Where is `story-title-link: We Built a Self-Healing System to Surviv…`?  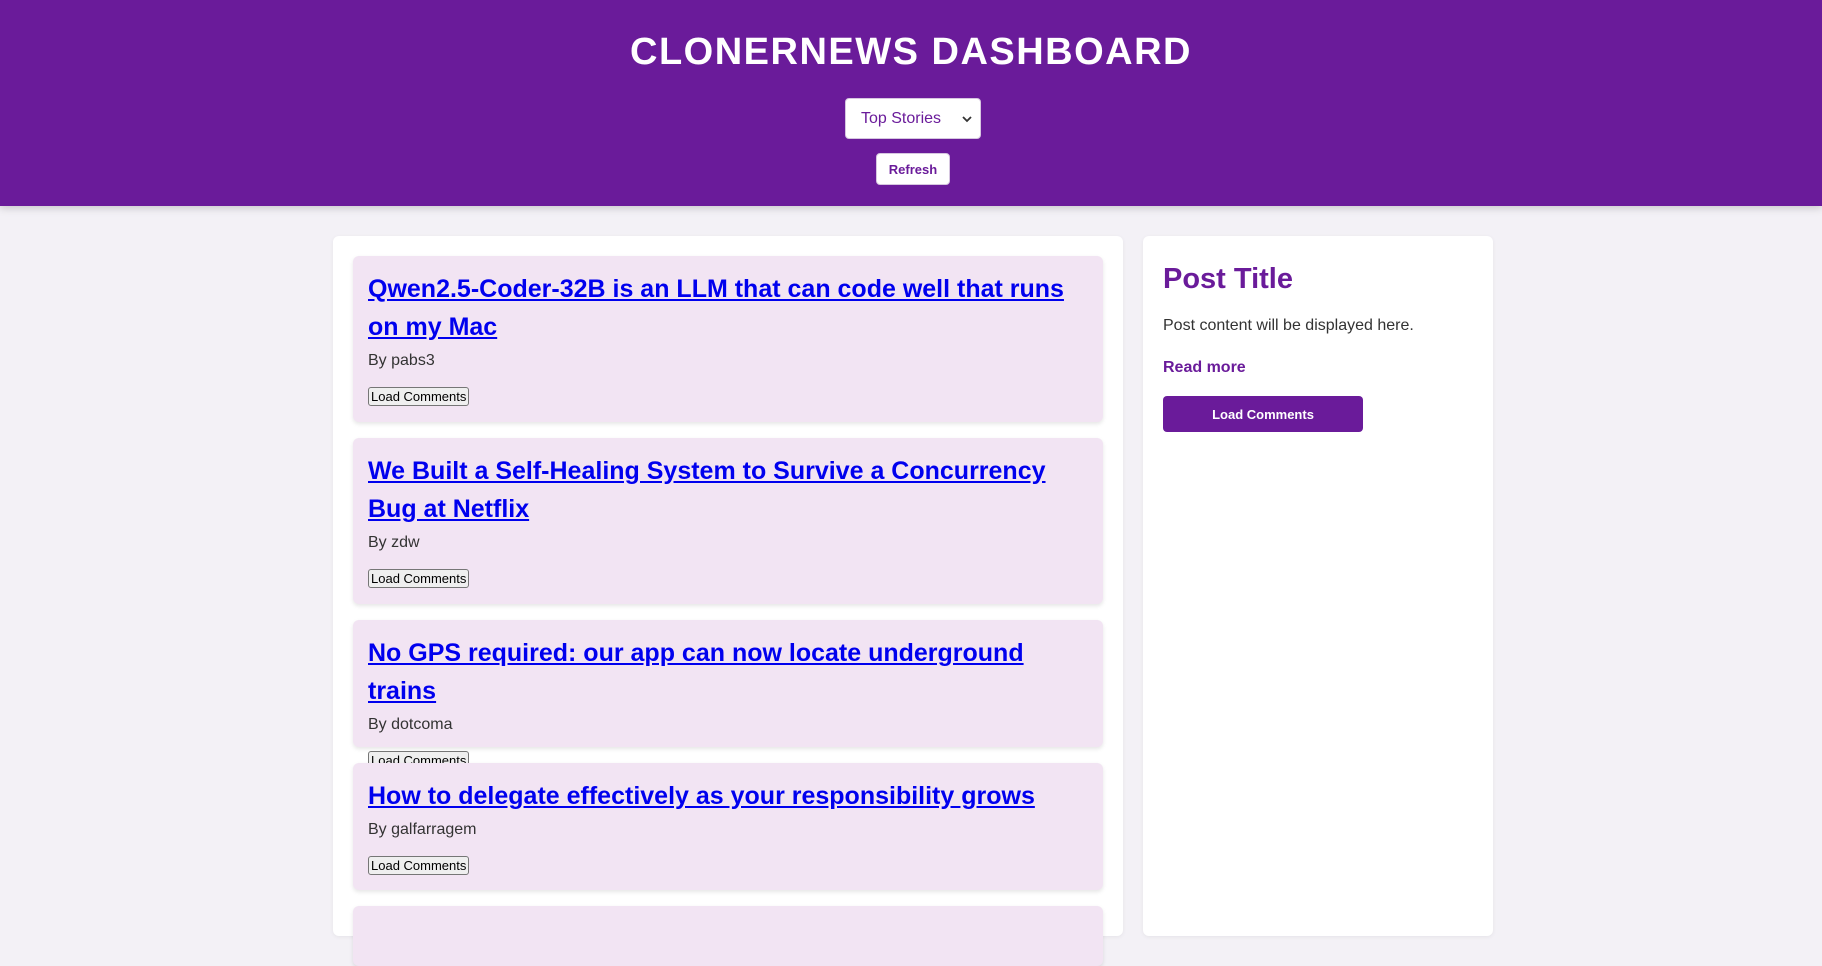 story-title-link: We Built a Self-Healing System to Surviv… is located at coordinates (728, 490).